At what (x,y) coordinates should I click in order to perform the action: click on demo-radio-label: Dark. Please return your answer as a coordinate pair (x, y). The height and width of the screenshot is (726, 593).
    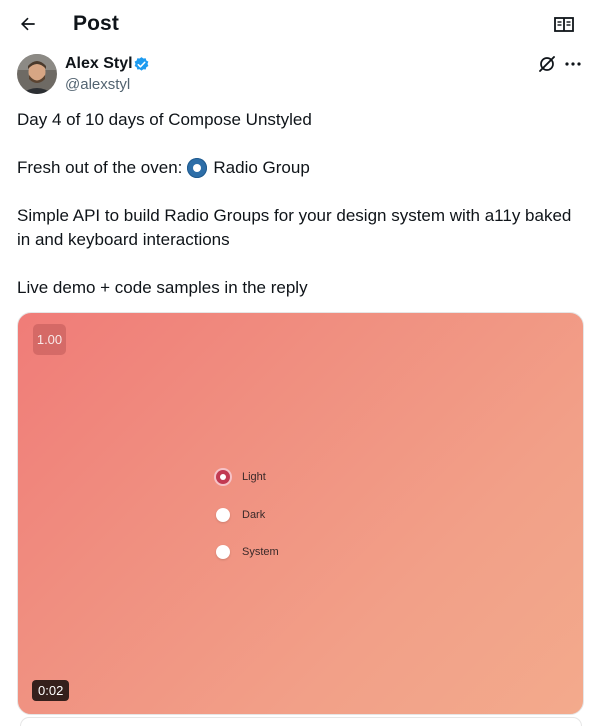
    Looking at the image, I should click on (254, 515).